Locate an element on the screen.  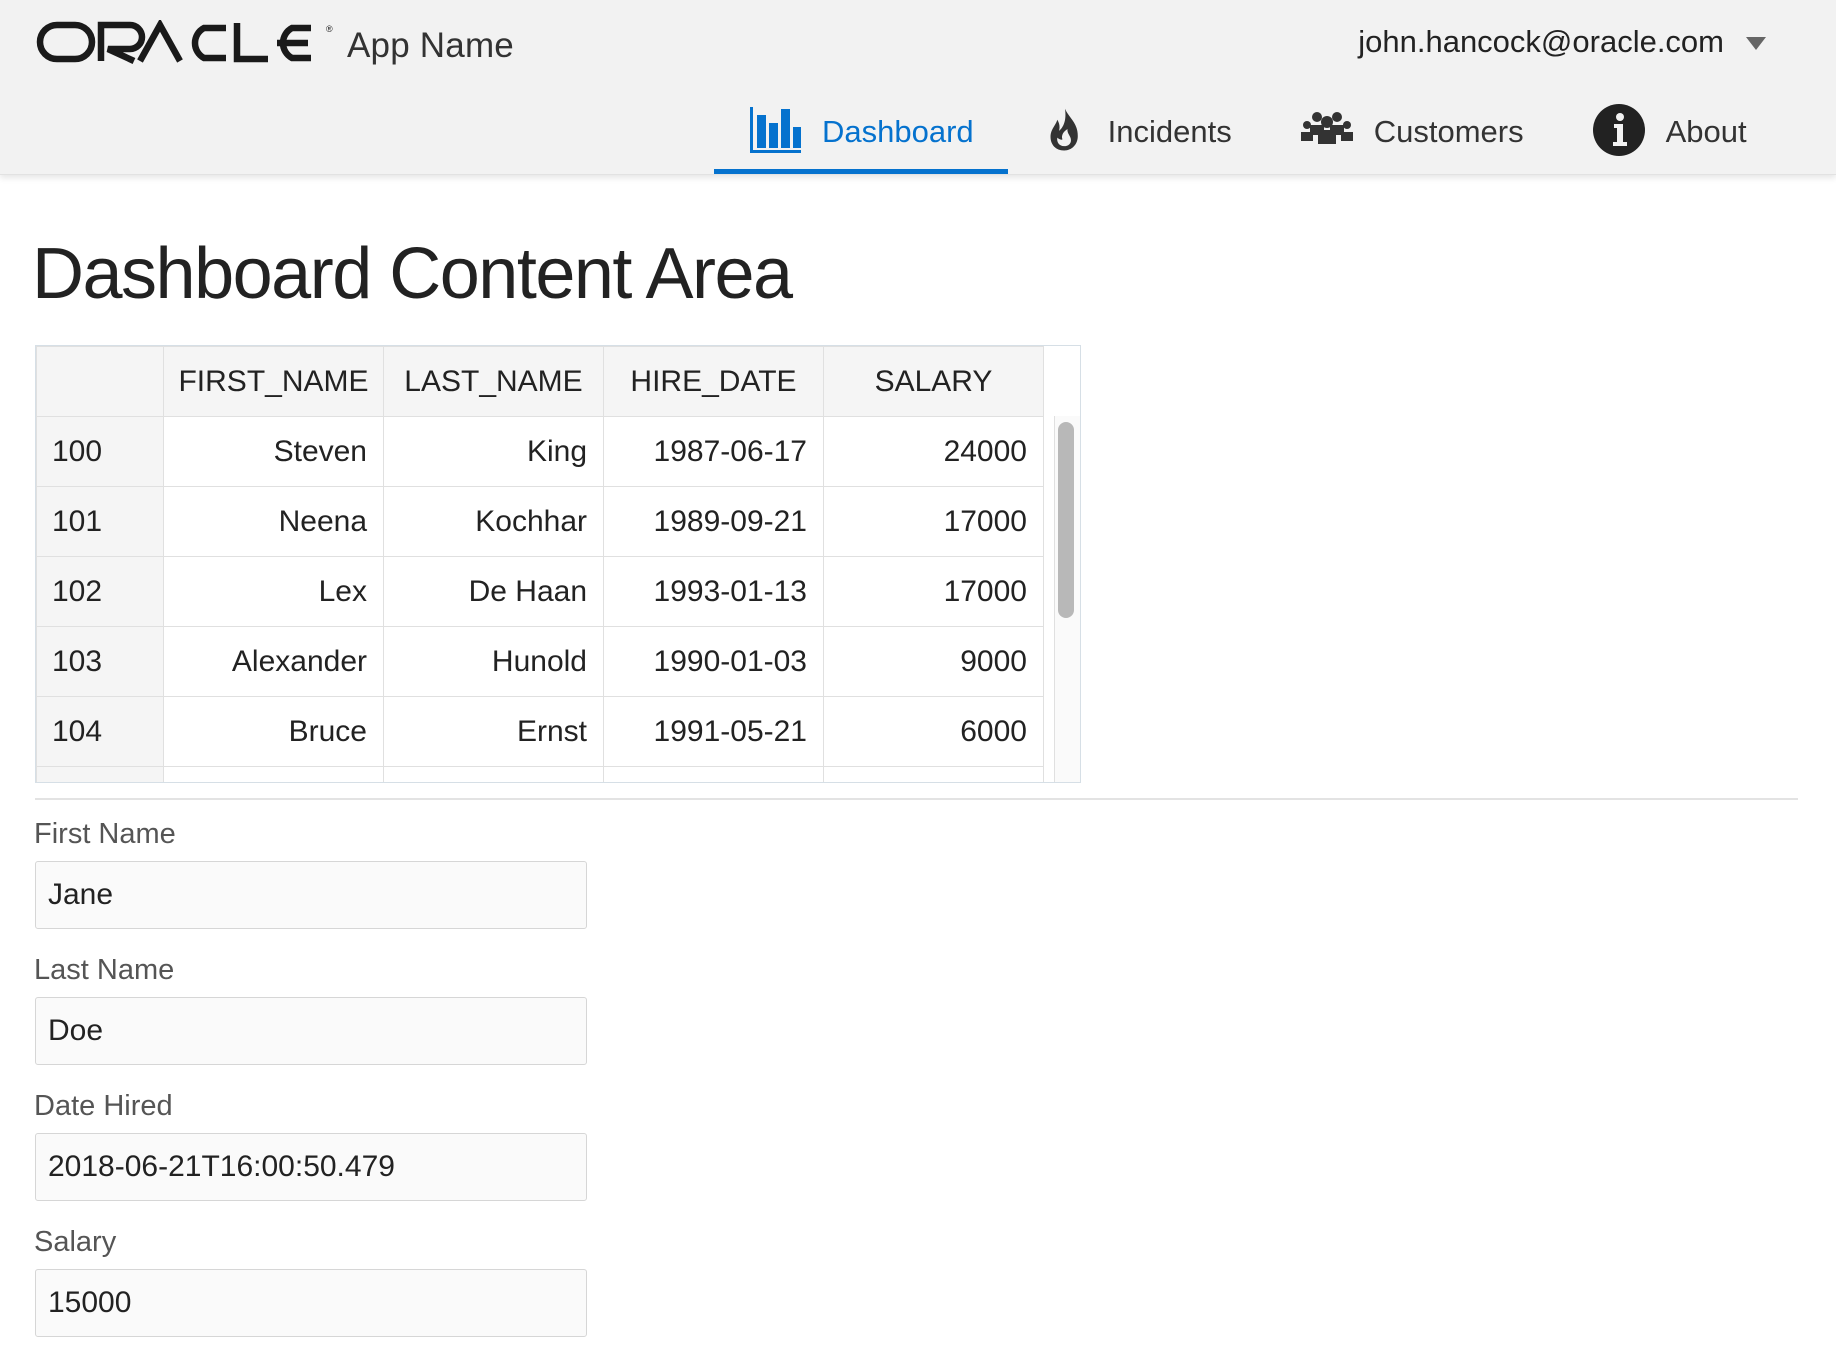
table-cell: 9000 is located at coordinates (933, 661).